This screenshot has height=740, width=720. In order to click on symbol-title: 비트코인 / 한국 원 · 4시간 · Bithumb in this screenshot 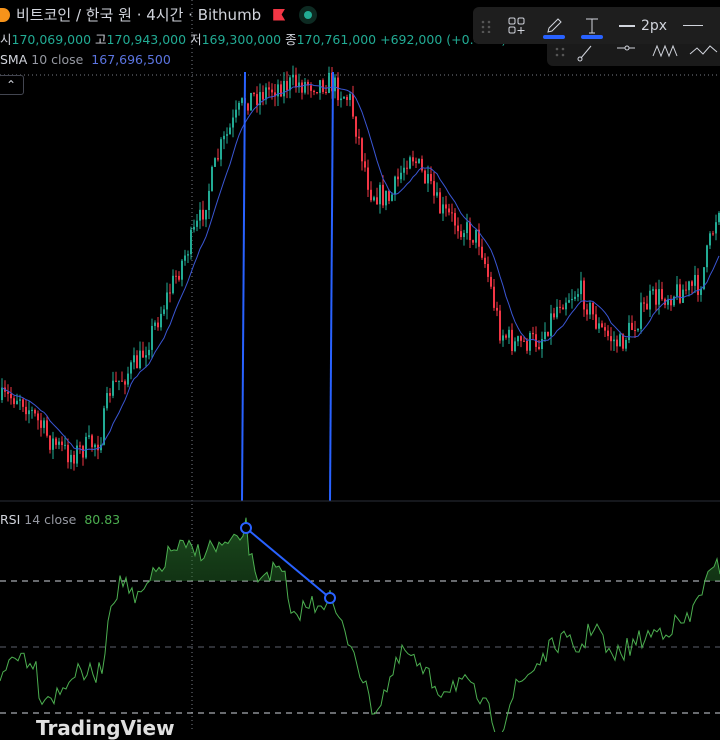, I will do `click(138, 14)`.